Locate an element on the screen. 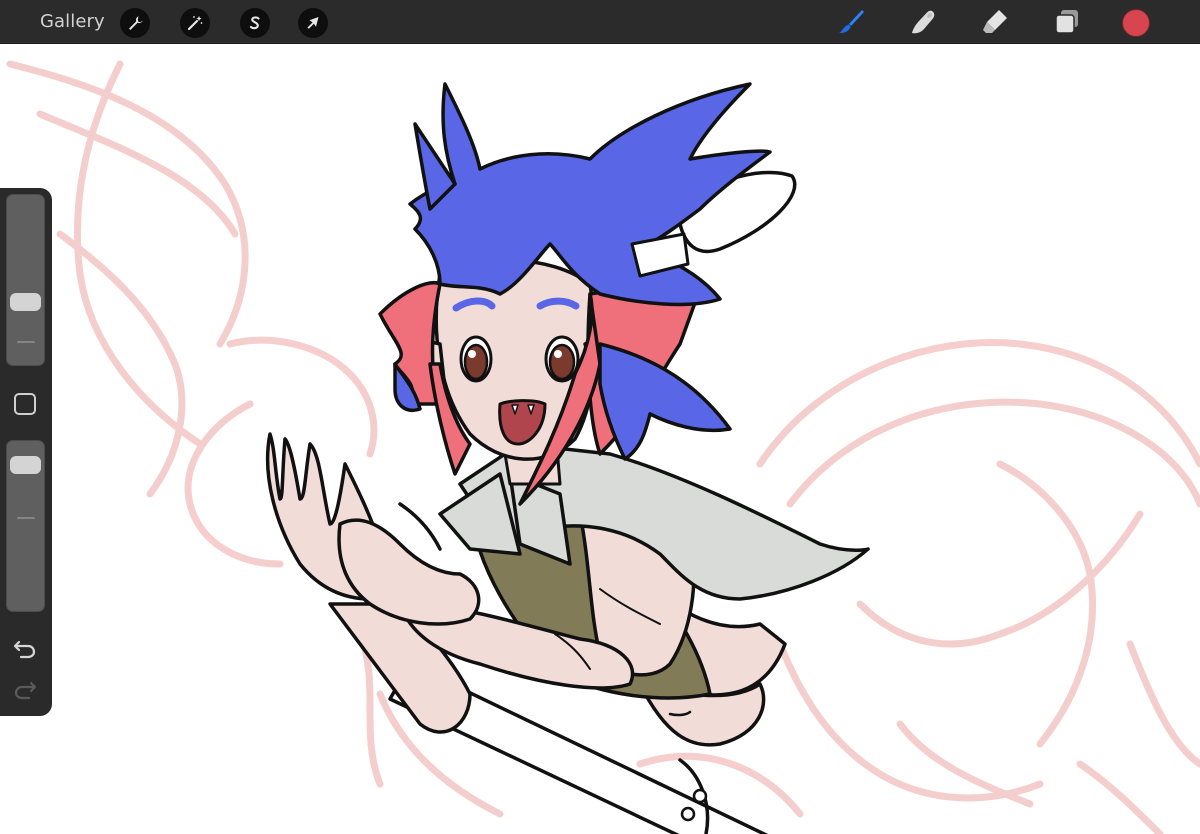  transform-button is located at coordinates (313, 23).